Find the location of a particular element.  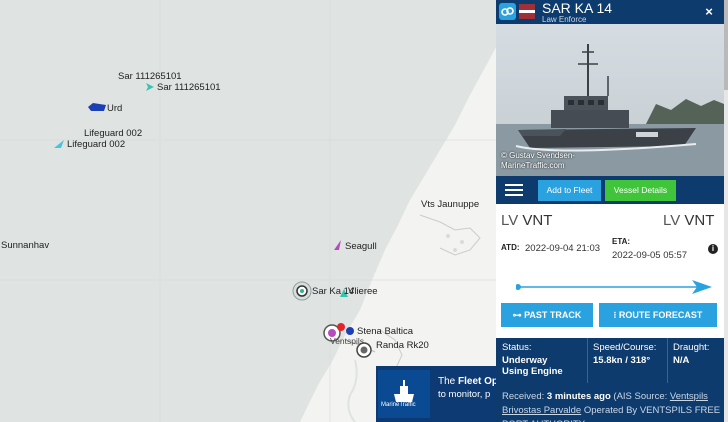

ad-subtitle: to monitor, p is located at coordinates (464, 394).